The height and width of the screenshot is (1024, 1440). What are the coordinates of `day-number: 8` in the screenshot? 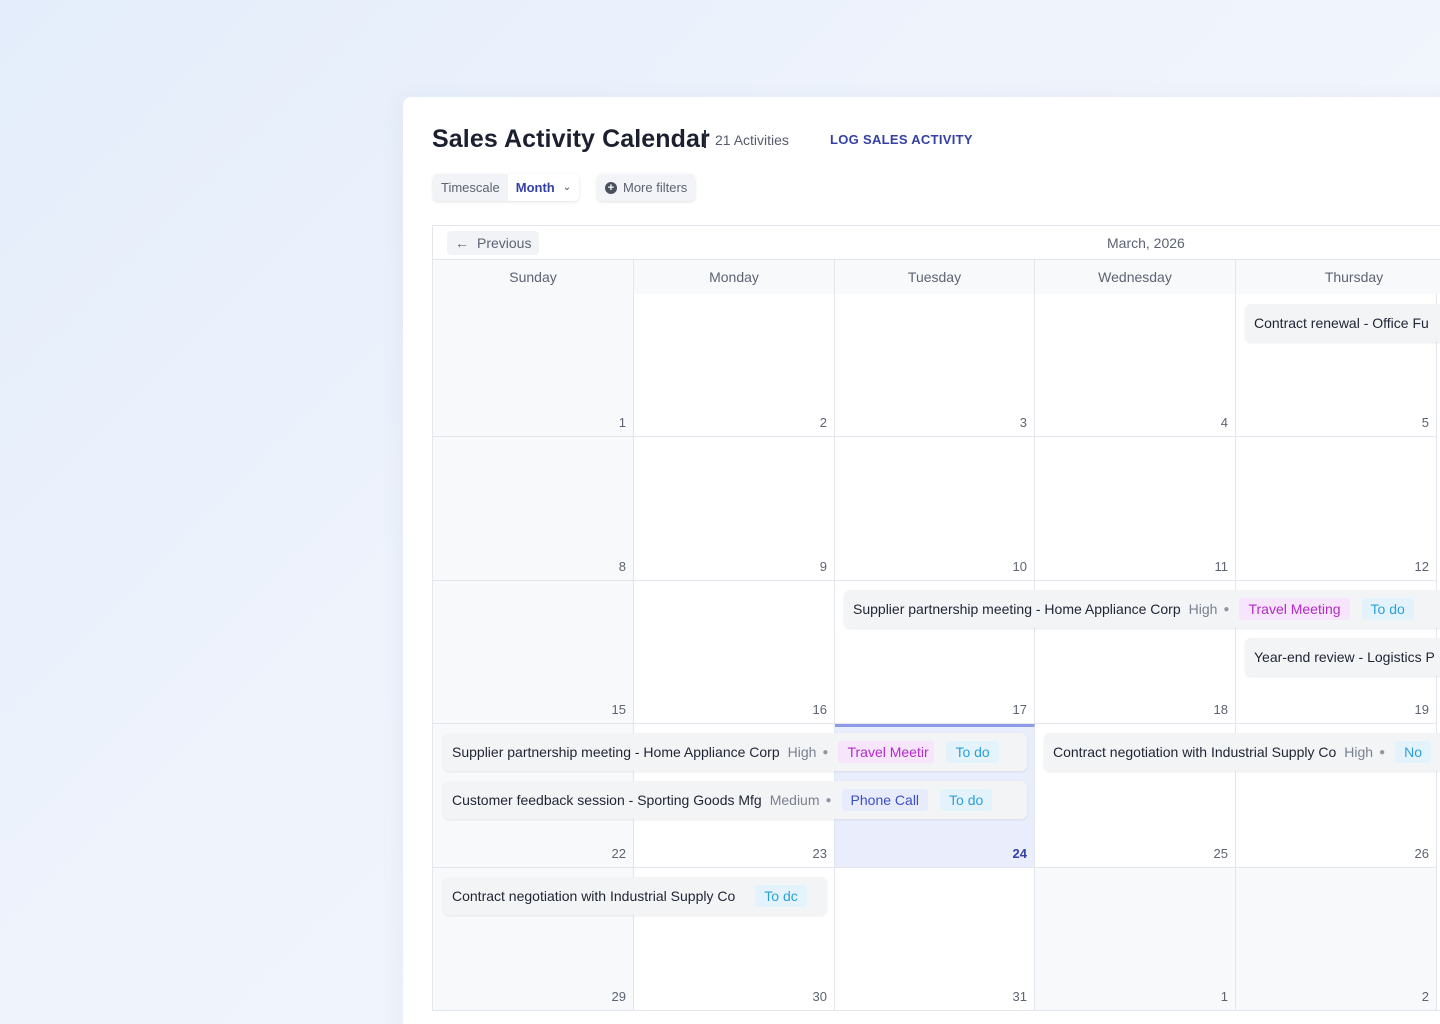 It's located at (622, 566).